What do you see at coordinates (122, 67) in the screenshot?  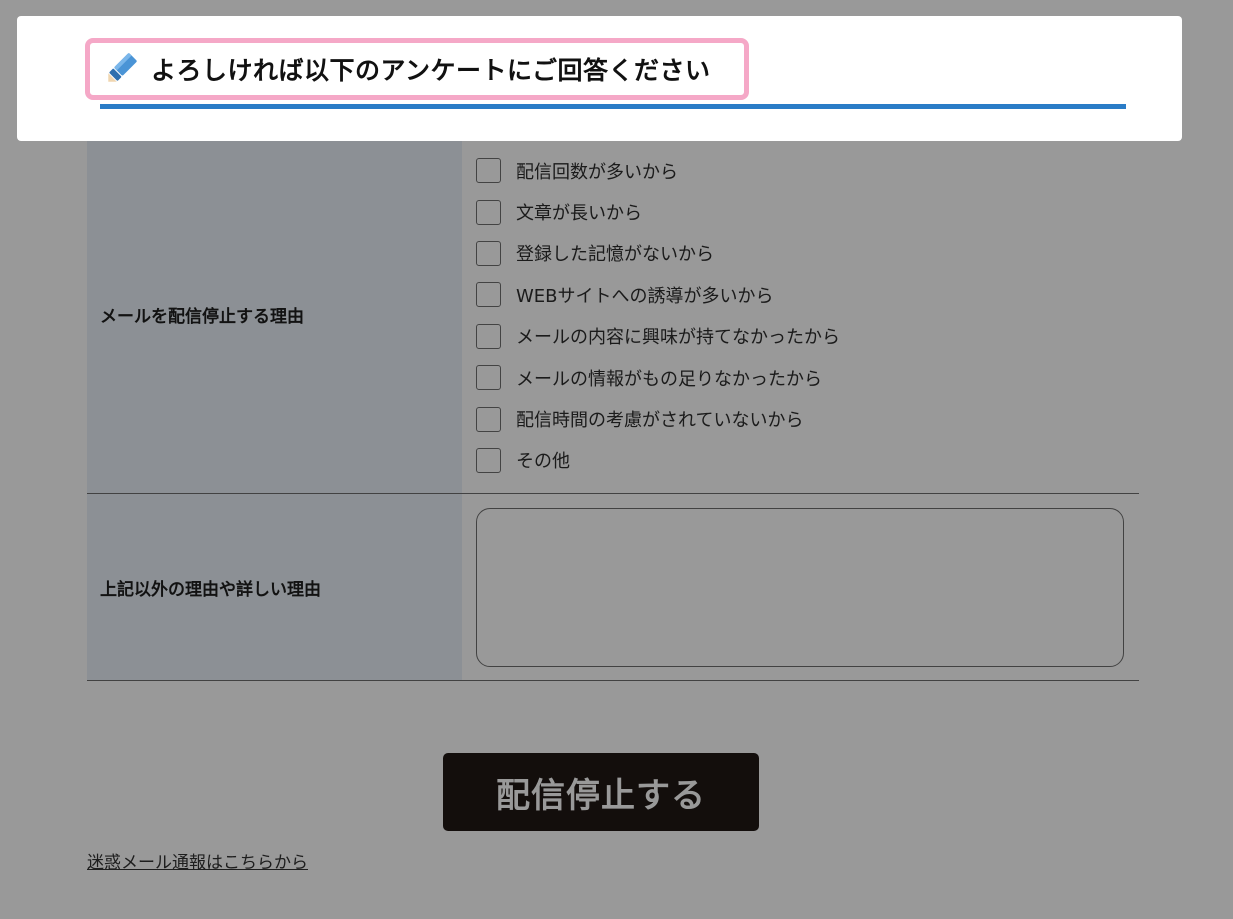 I see `pencil-icon` at bounding box center [122, 67].